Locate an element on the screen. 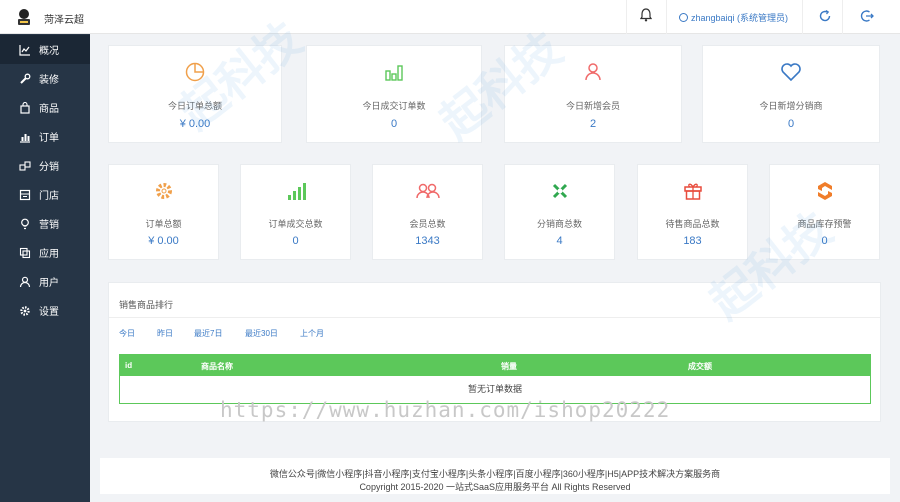  gear-icon is located at coordinates (25, 311).